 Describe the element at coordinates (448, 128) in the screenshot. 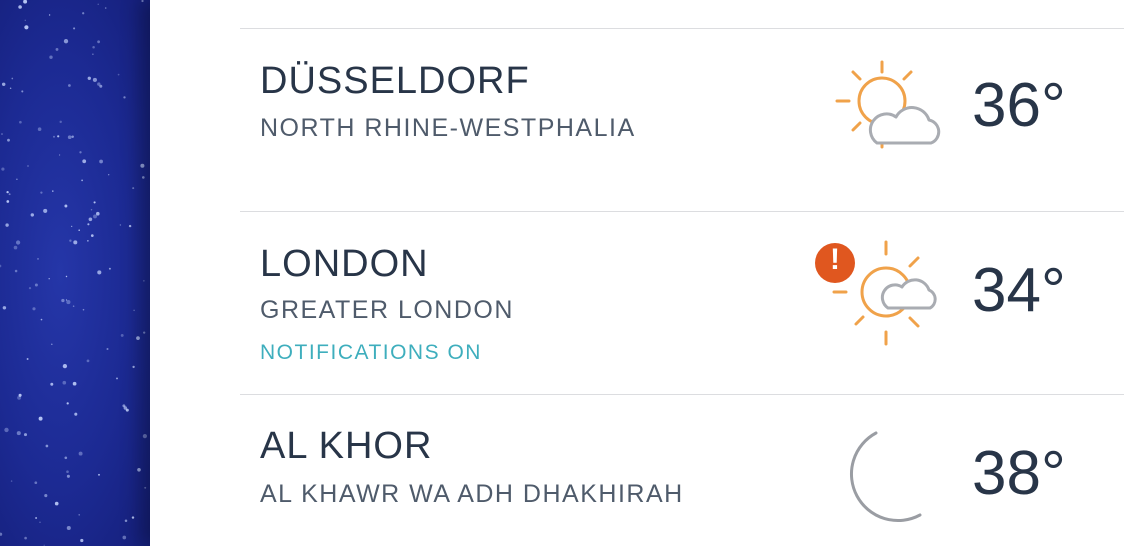

I see `region-name: NORTH RHINE-WESTPHALIA` at that location.